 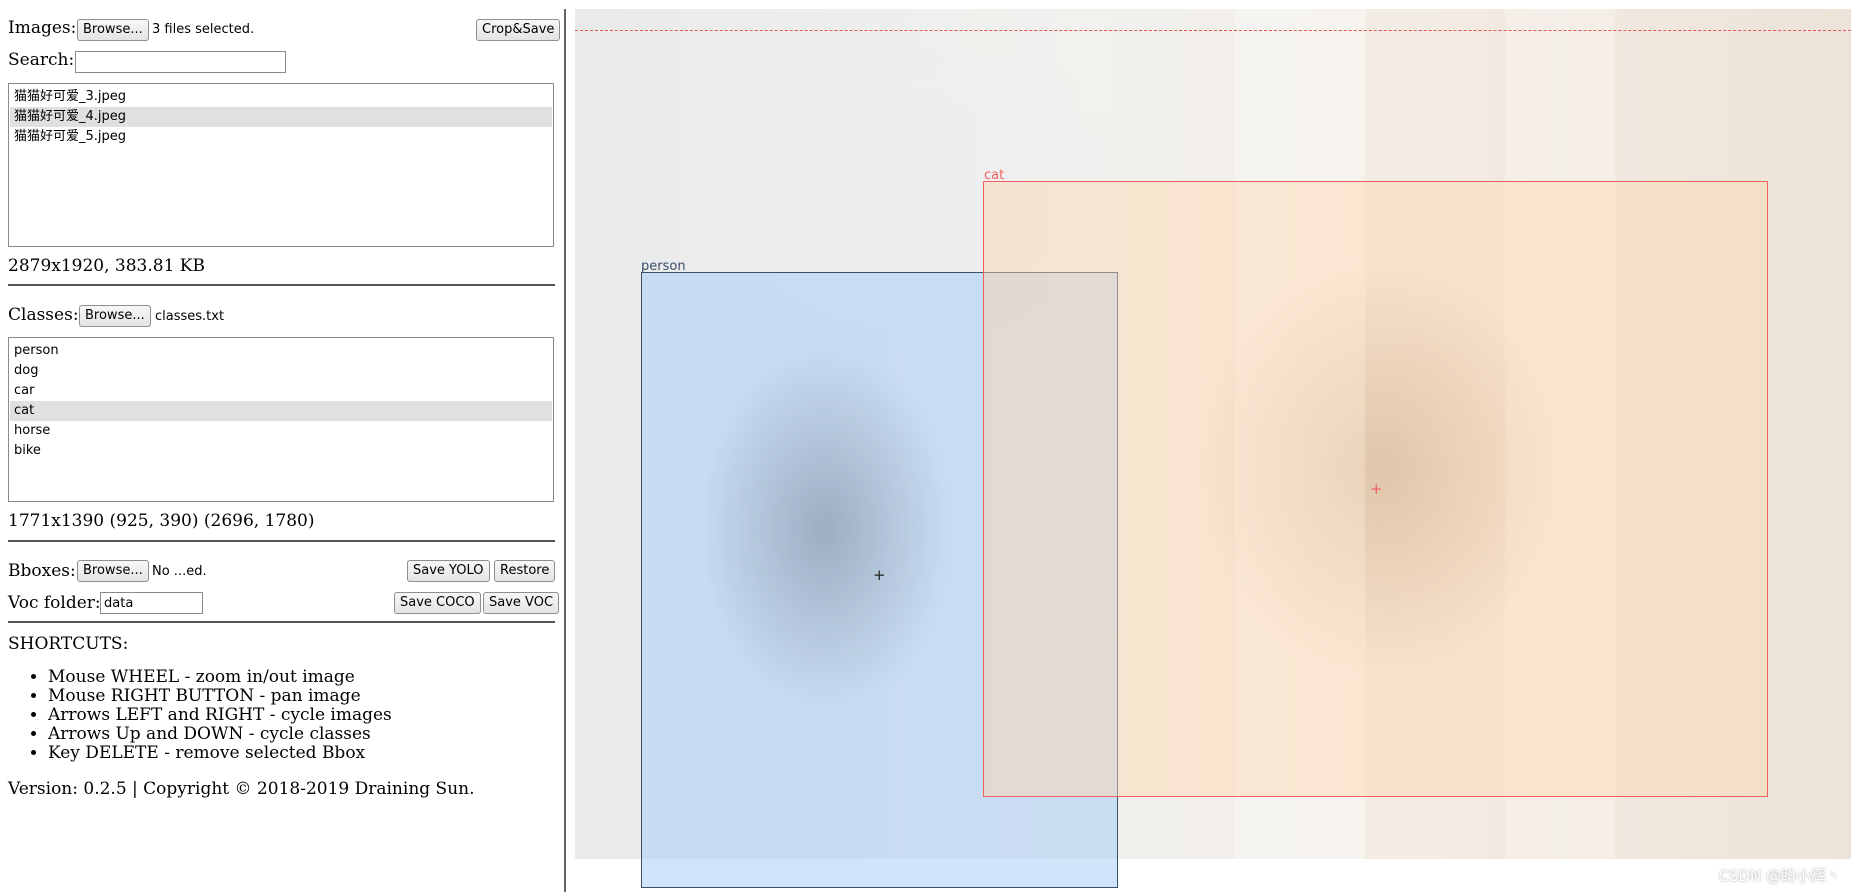 I want to click on shortcuts-title: SHORTCUTS:, so click(x=68, y=644).